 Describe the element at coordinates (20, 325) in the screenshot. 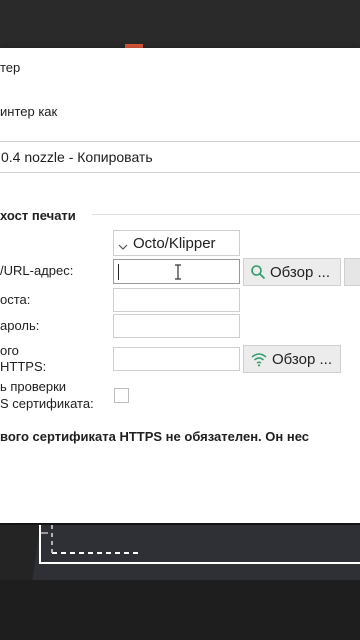

I see `password-label: ароль:` at that location.